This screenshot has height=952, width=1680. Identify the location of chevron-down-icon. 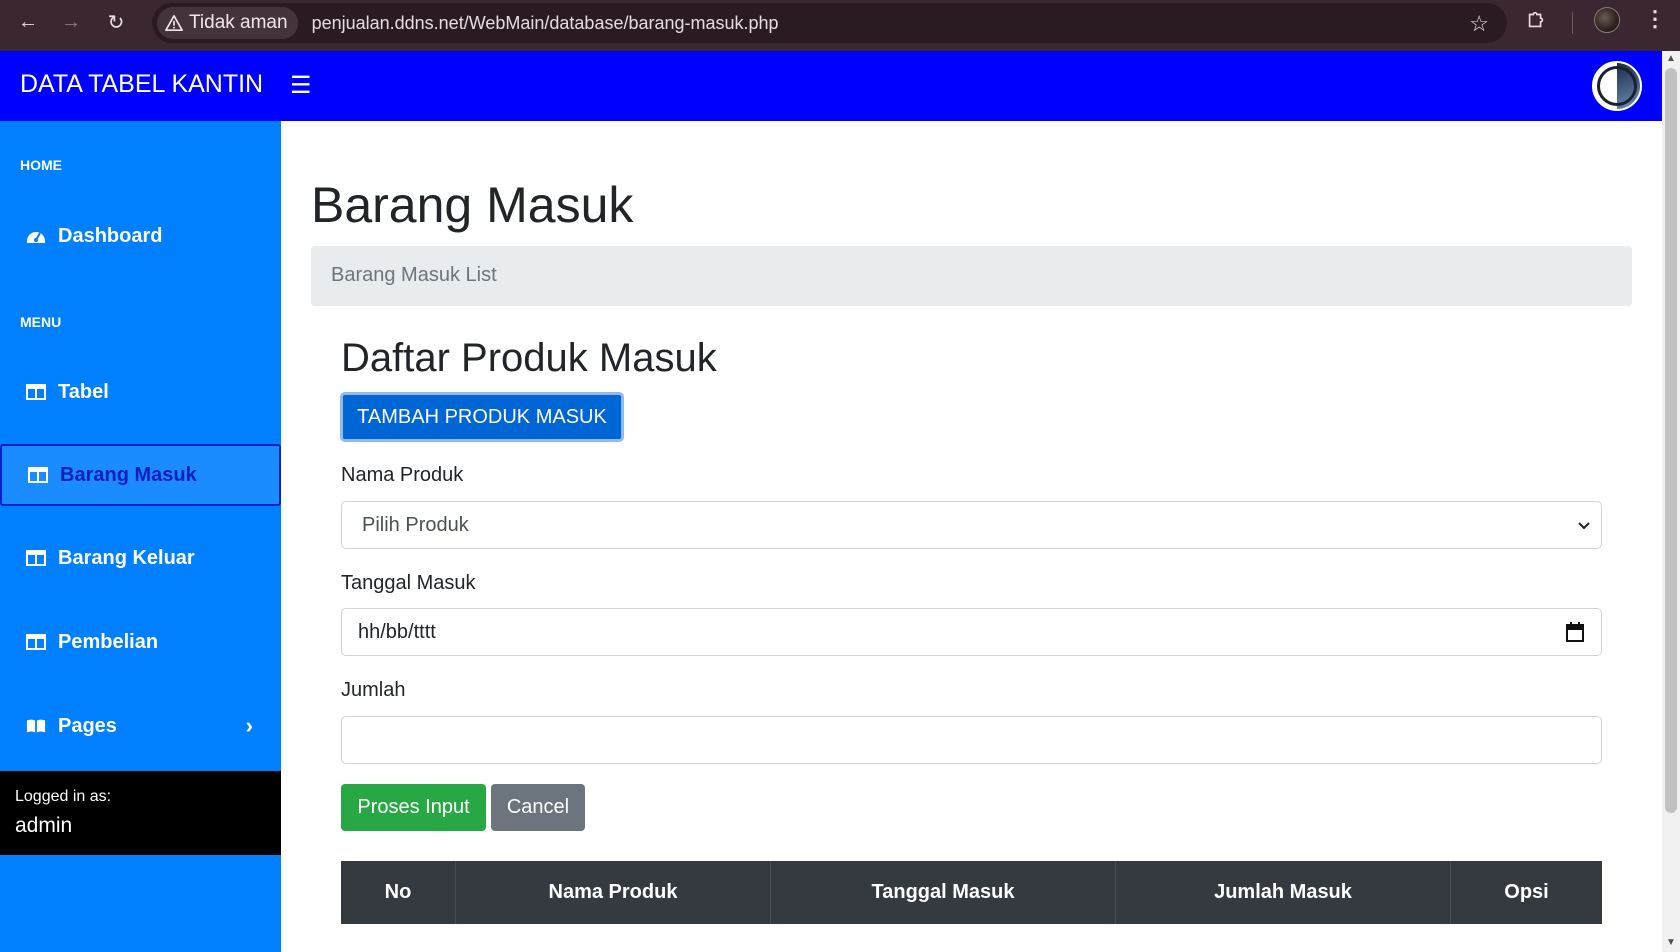
(1584, 526).